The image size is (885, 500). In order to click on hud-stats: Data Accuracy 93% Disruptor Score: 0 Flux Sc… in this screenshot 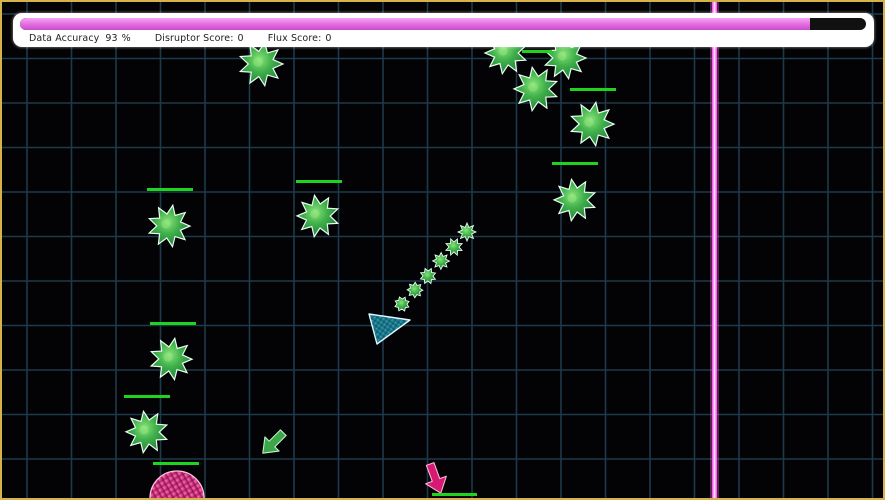, I will do `click(180, 39)`.